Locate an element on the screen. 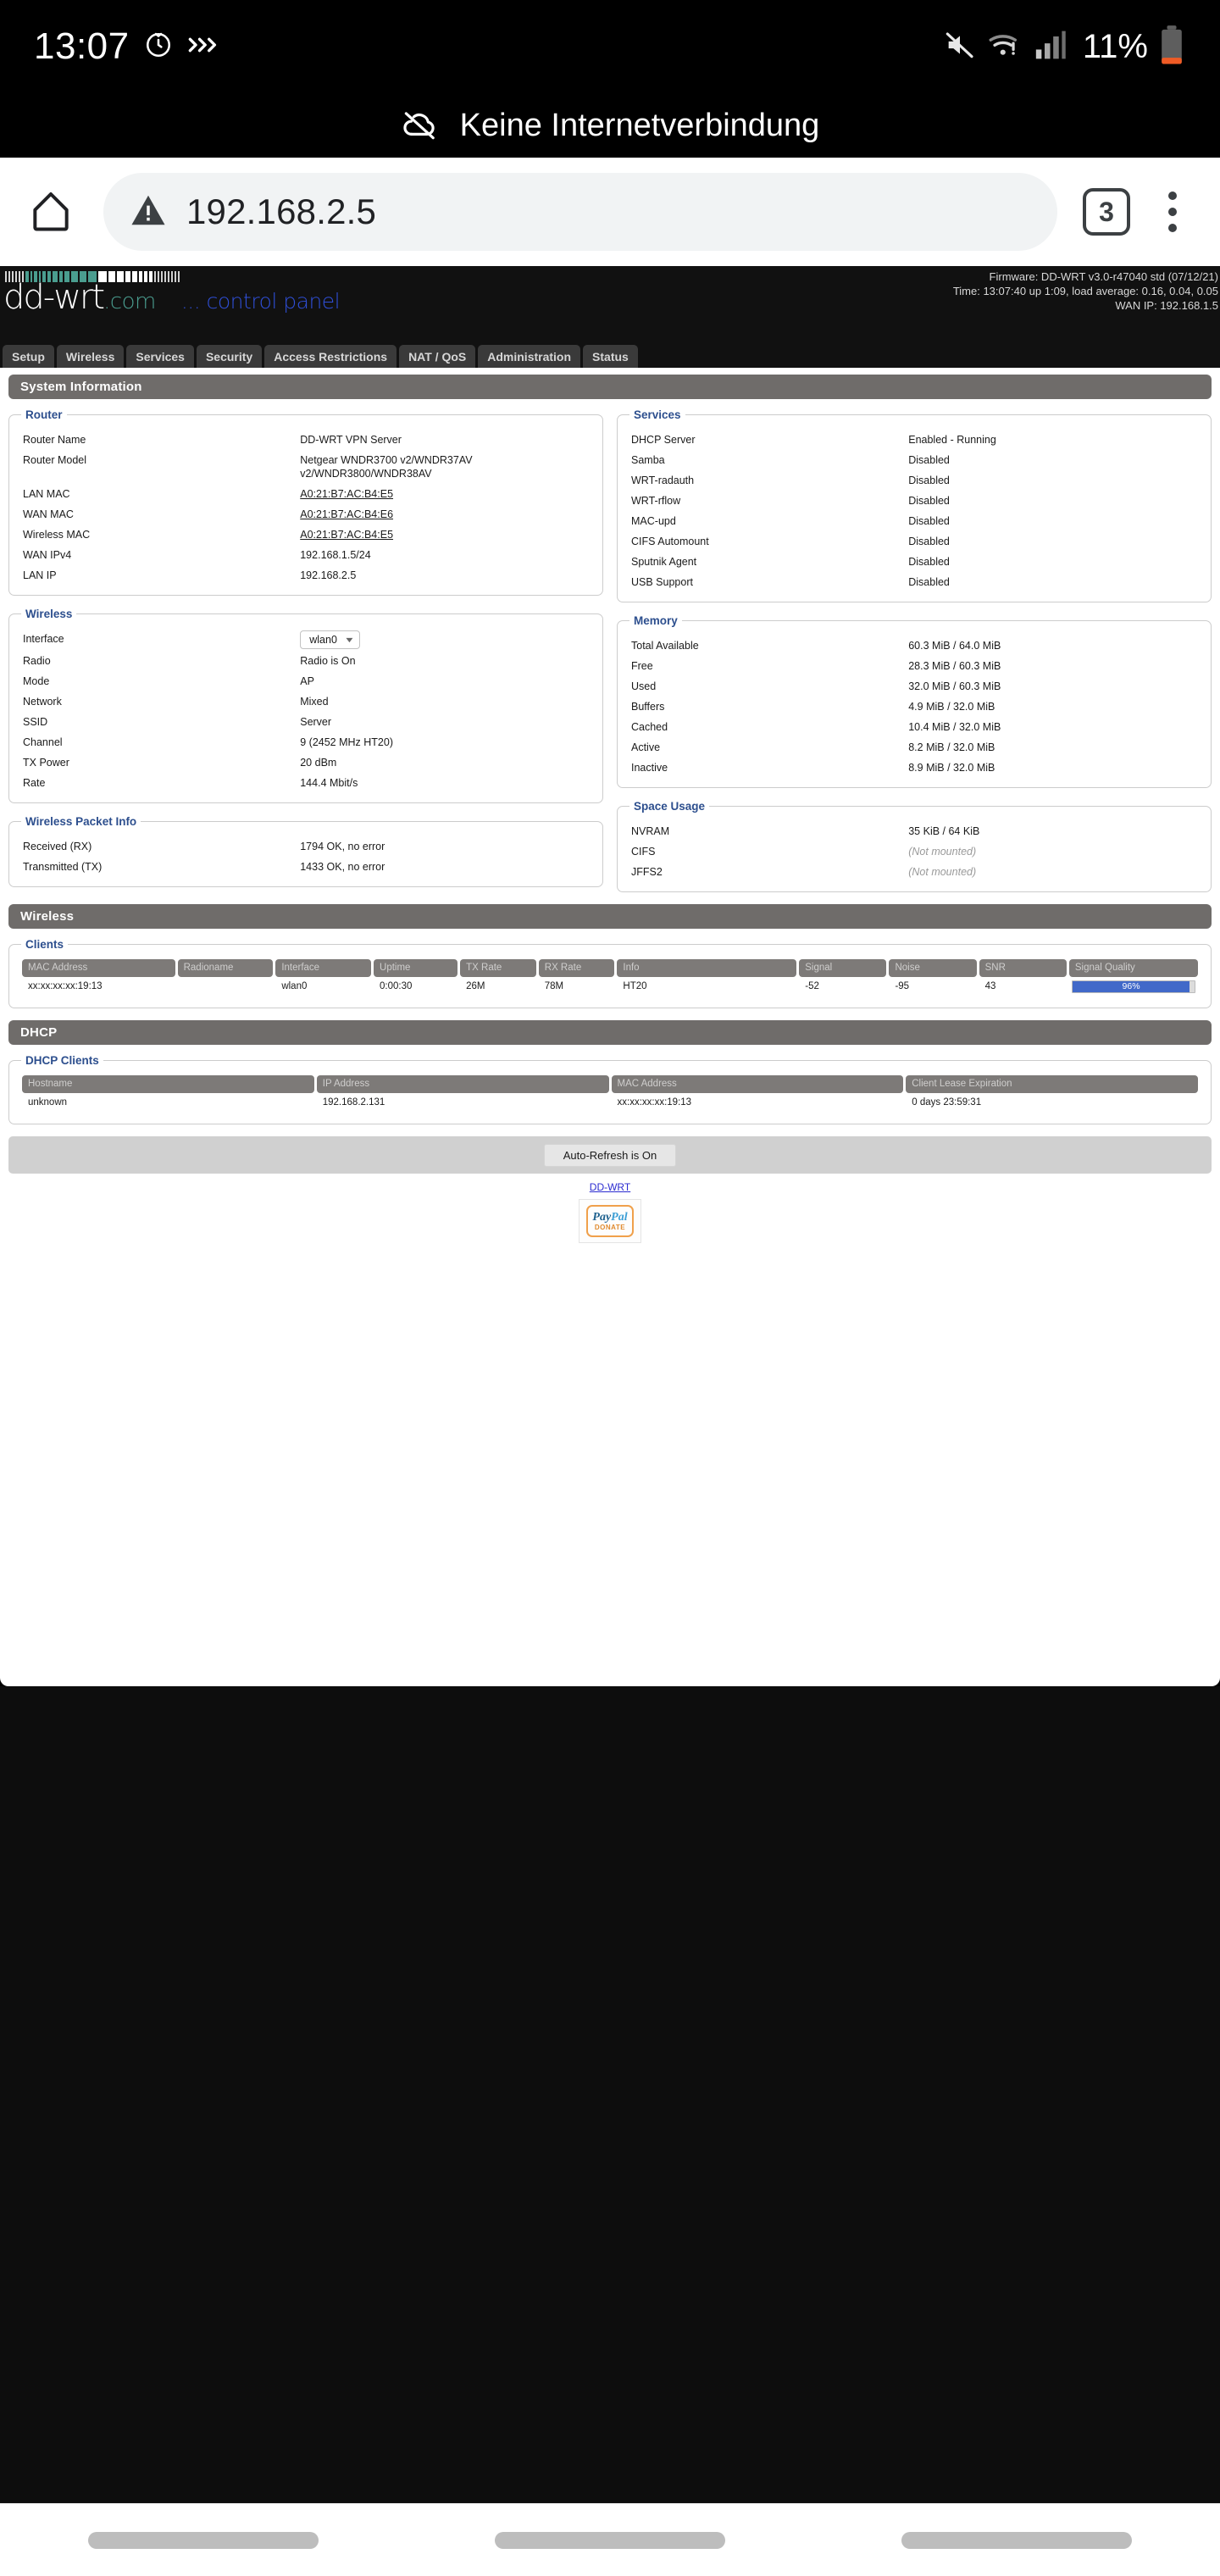 Image resolution: width=1220 pixels, height=2576 pixels. chevron-down-icon: ▼ is located at coordinates (349, 640).